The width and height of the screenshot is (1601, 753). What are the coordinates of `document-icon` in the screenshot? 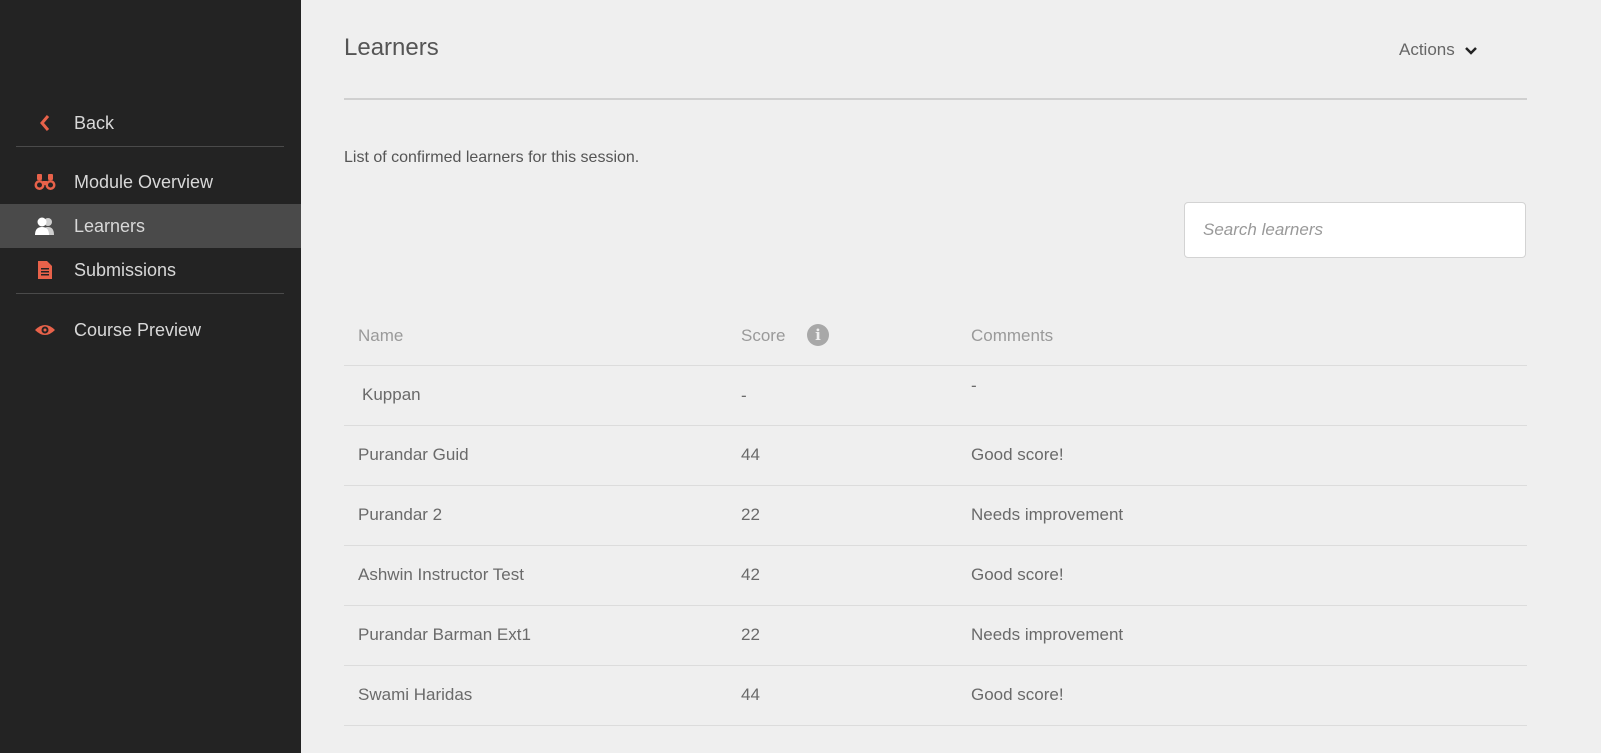 It's located at (45, 270).